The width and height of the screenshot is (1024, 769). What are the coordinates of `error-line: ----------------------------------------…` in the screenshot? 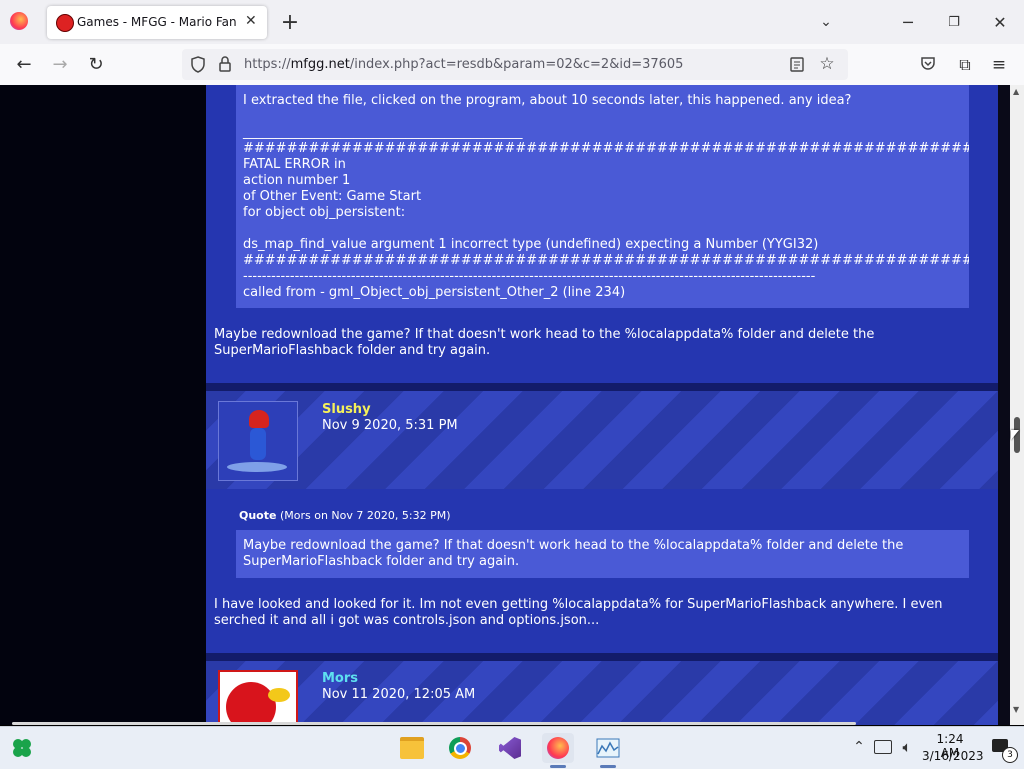 It's located at (529, 276).